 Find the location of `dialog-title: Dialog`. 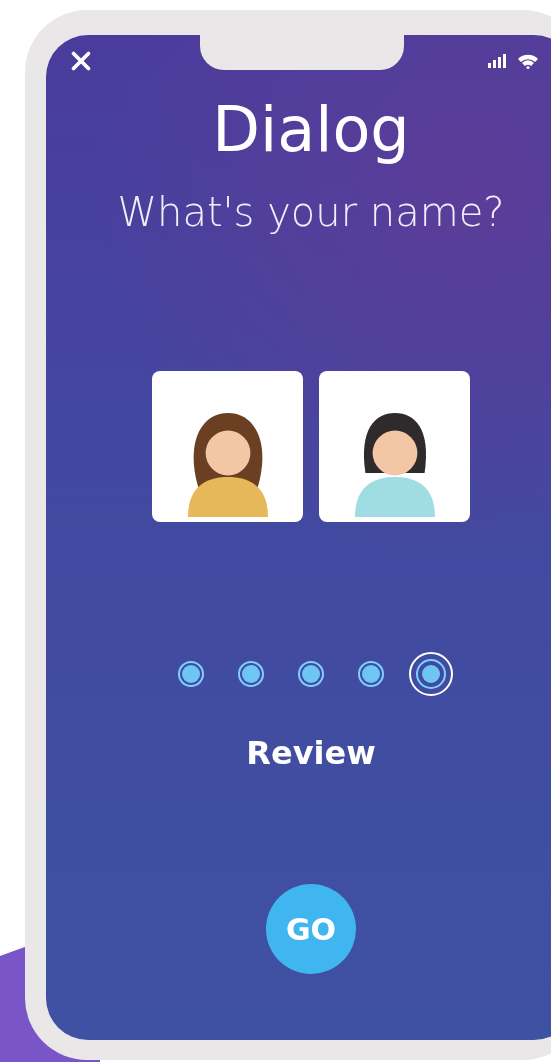

dialog-title: Dialog is located at coordinates (311, 130).